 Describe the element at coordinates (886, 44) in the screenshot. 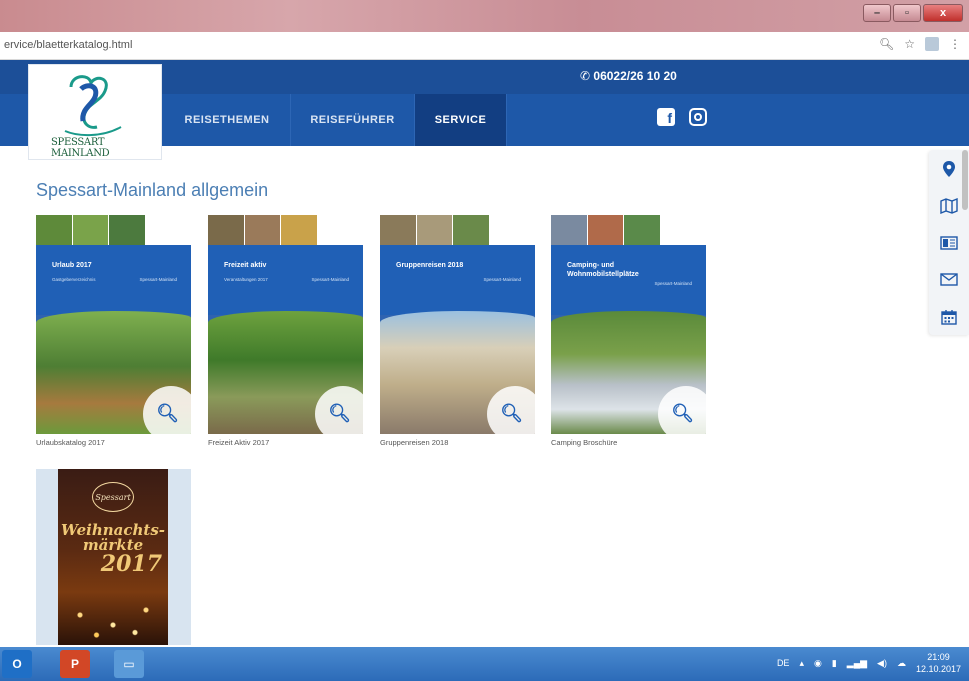

I see `zoom-icon: 🔍︎` at that location.